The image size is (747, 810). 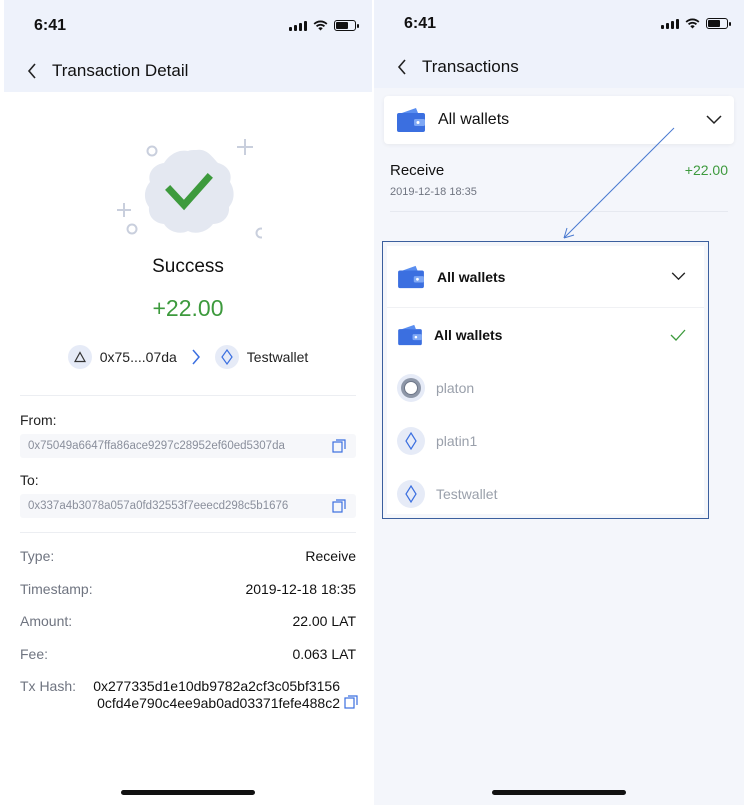 I want to click on dropdown-header: All wallets, so click(x=545, y=277).